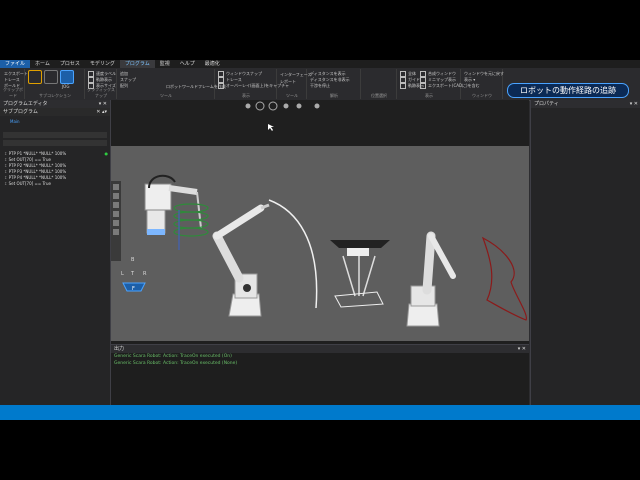 The height and width of the screenshot is (480, 640). Describe the element at coordinates (66, 86) in the screenshot. I see `jog-label: JOG` at that location.